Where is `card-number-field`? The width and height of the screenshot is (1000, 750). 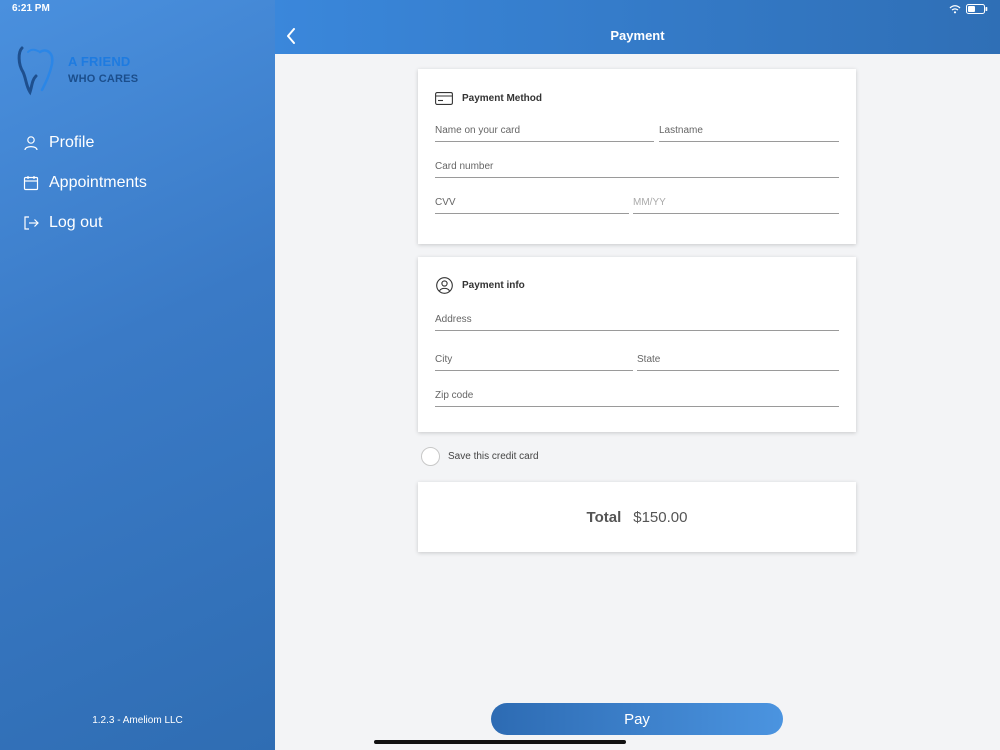
card-number-field is located at coordinates (637, 167).